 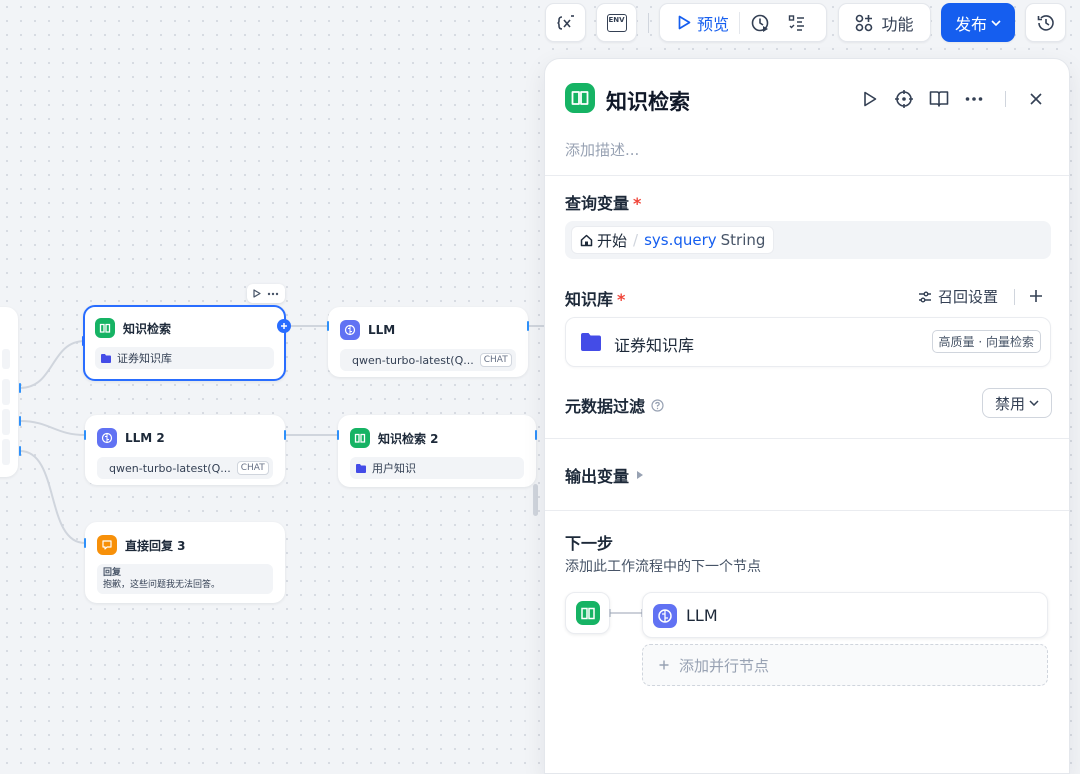 What do you see at coordinates (1009, 403) in the screenshot?
I see `select-value: 禁用` at bounding box center [1009, 403].